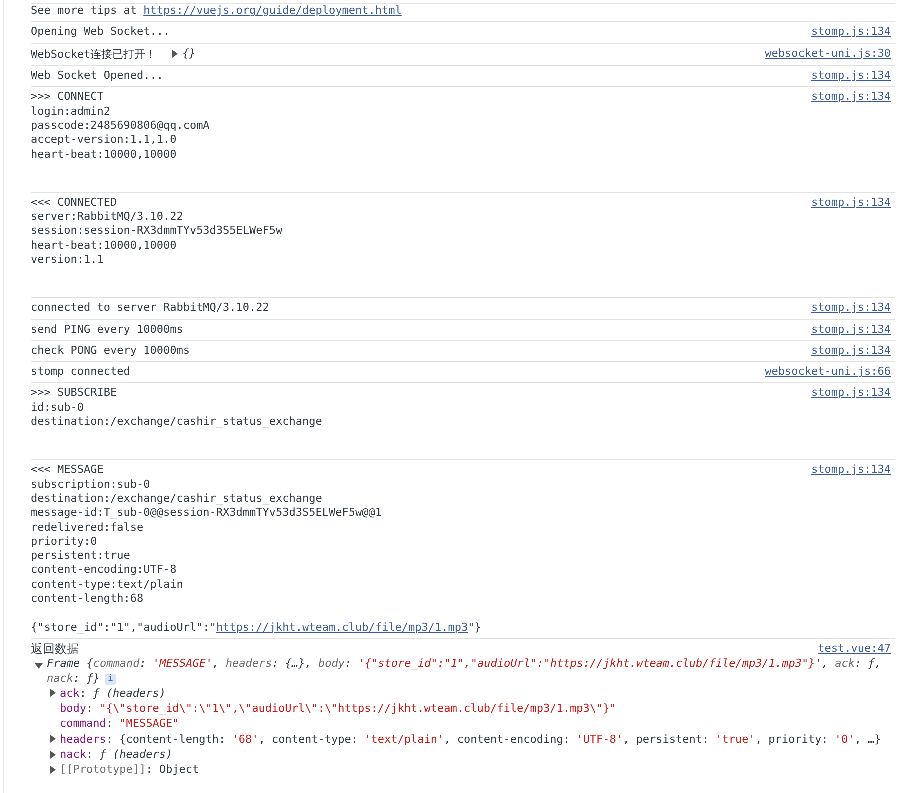 The image size is (910, 793). Describe the element at coordinates (71, 111) in the screenshot. I see `frame-line: login:admin2` at that location.